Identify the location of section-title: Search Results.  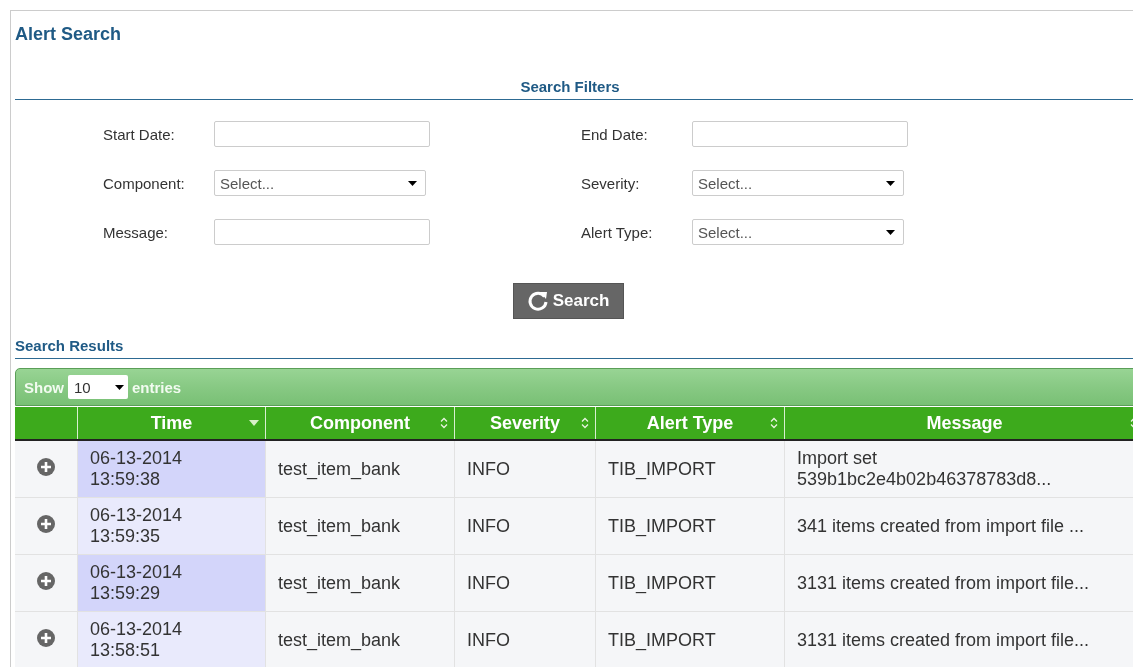
(69, 345).